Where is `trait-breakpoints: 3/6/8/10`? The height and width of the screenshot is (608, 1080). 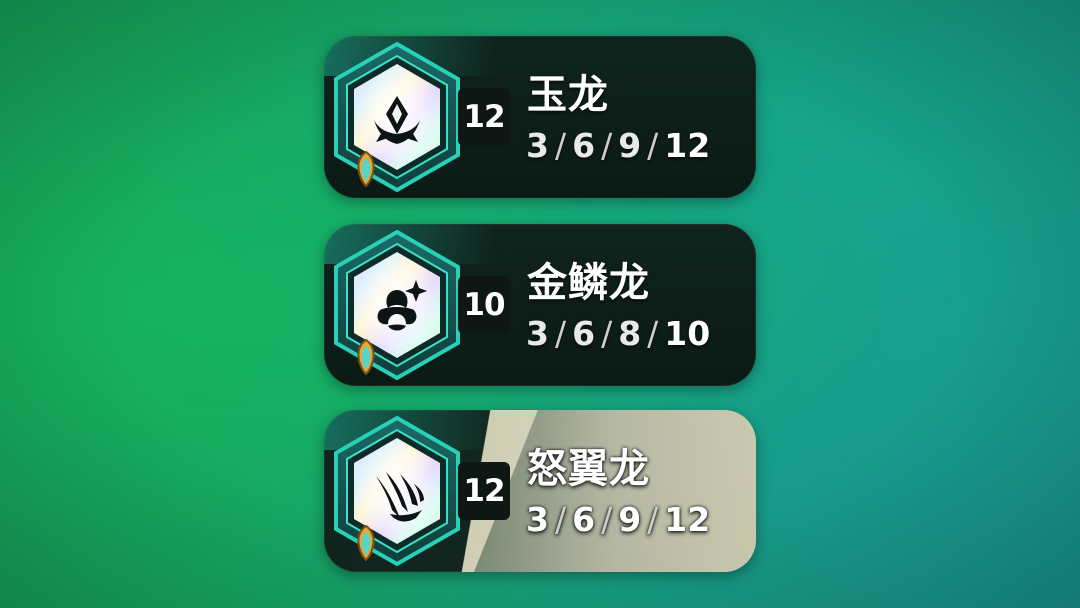
trait-breakpoints: 3/6/8/10 is located at coordinates (618, 333).